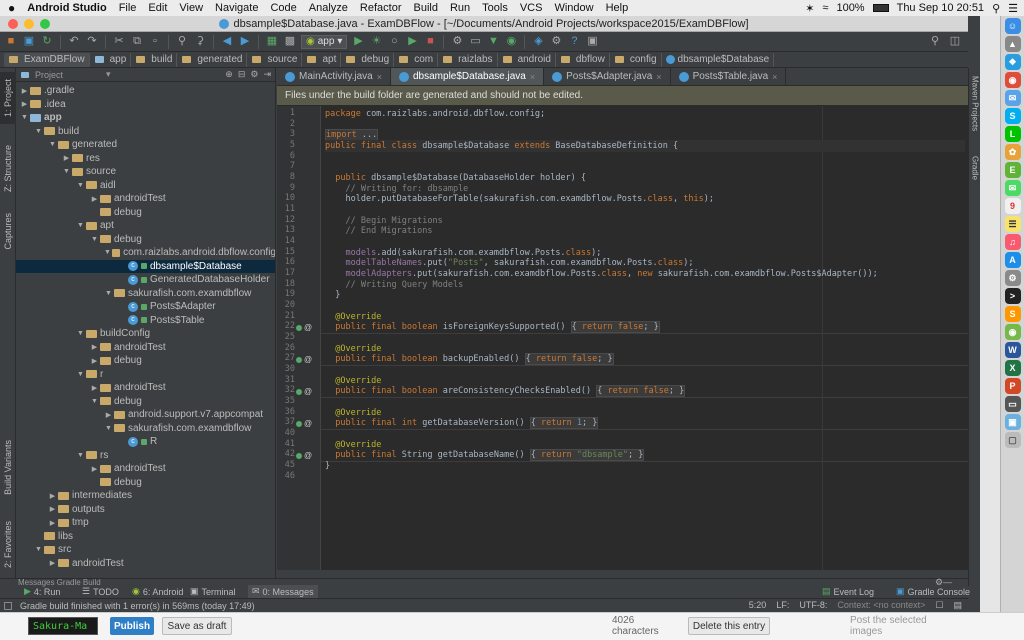  I want to click on project-structure-icon: ◈, so click(538, 42).